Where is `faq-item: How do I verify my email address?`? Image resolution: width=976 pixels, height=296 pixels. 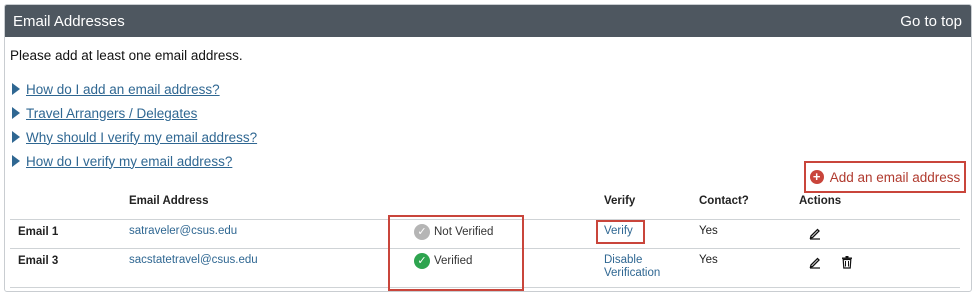
faq-item: How do I verify my email address? is located at coordinates (134, 161).